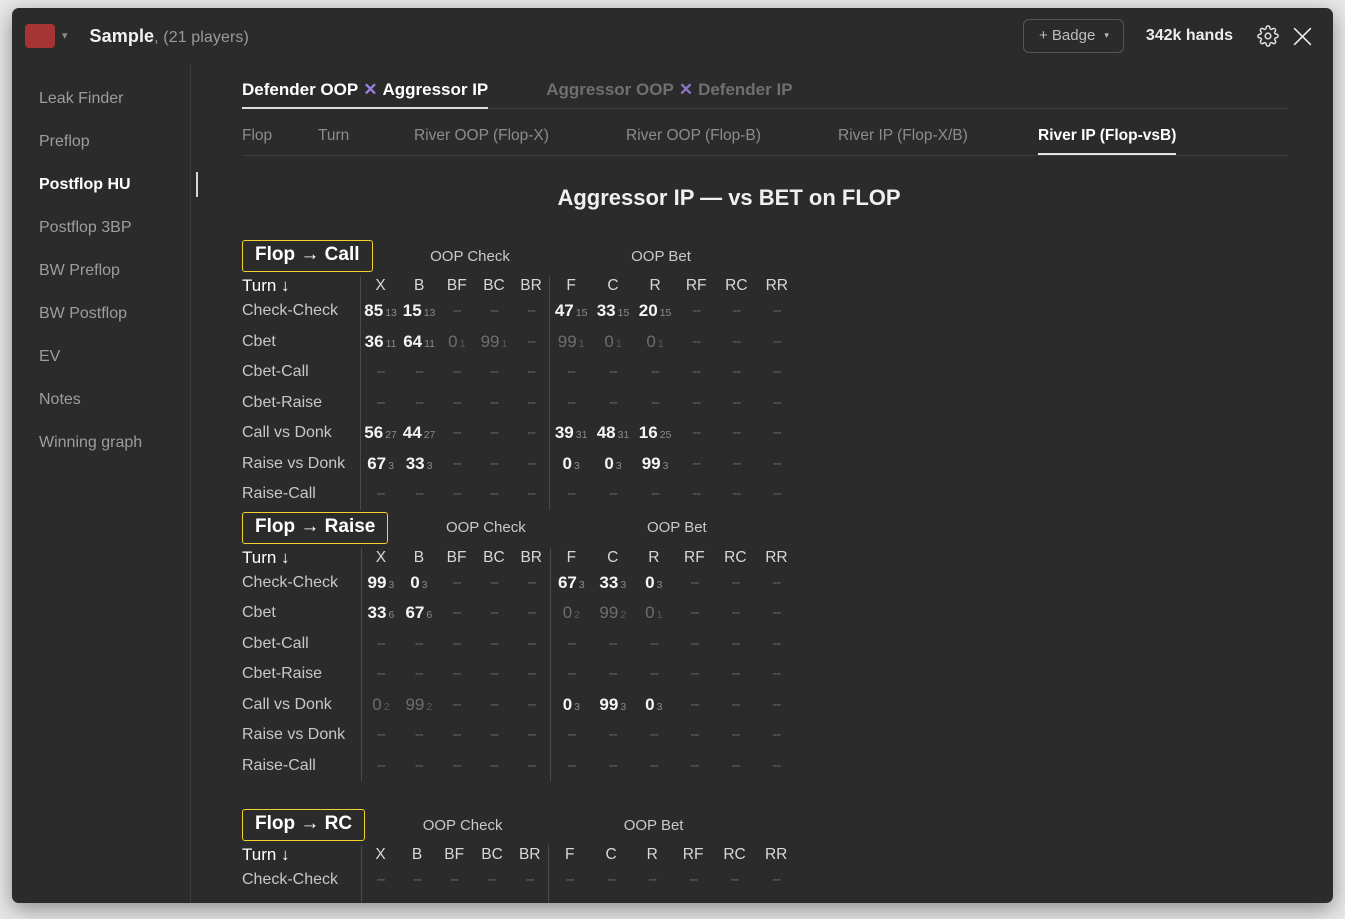  Describe the element at coordinates (609, 463) in the screenshot. I see `stat-value: 0` at that location.